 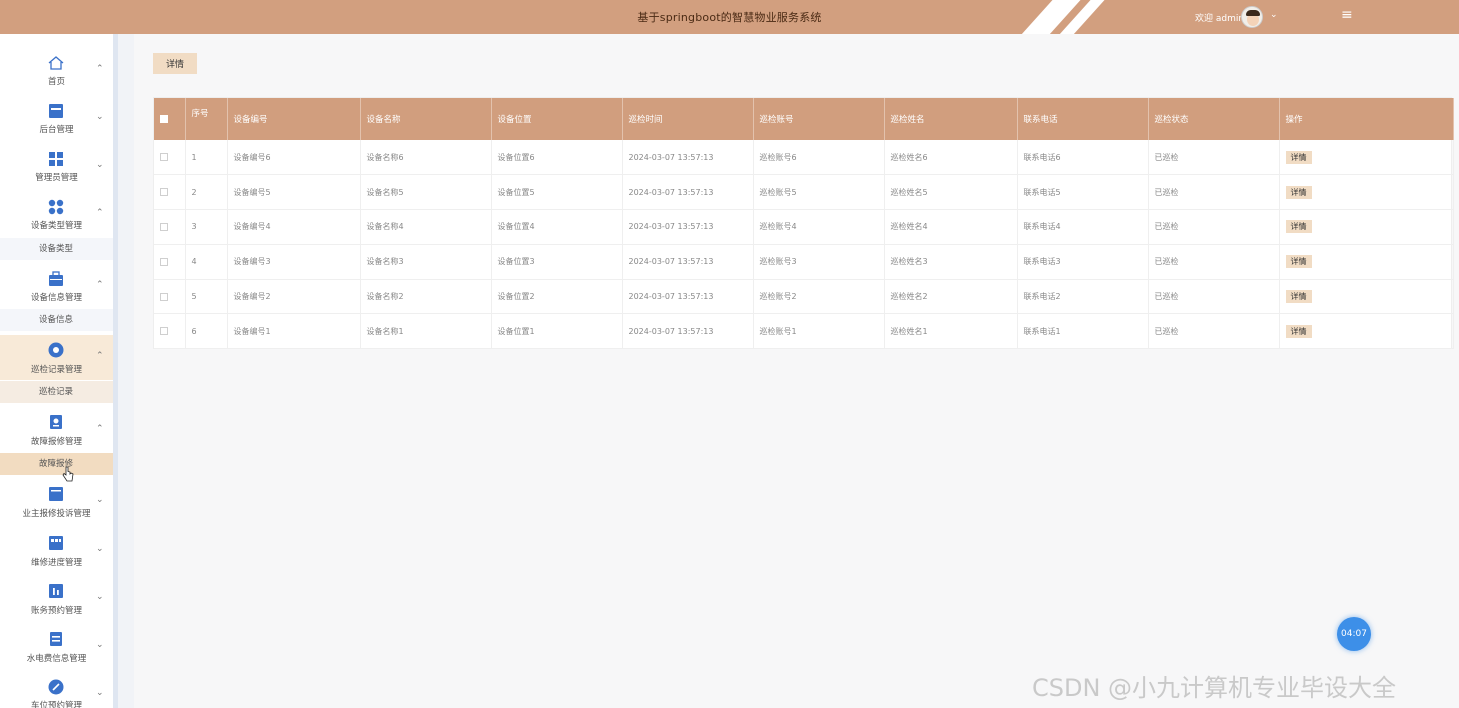 What do you see at coordinates (56, 600) in the screenshot?
I see `sidebar-item-billing: 账务预约管理 ⌄` at bounding box center [56, 600].